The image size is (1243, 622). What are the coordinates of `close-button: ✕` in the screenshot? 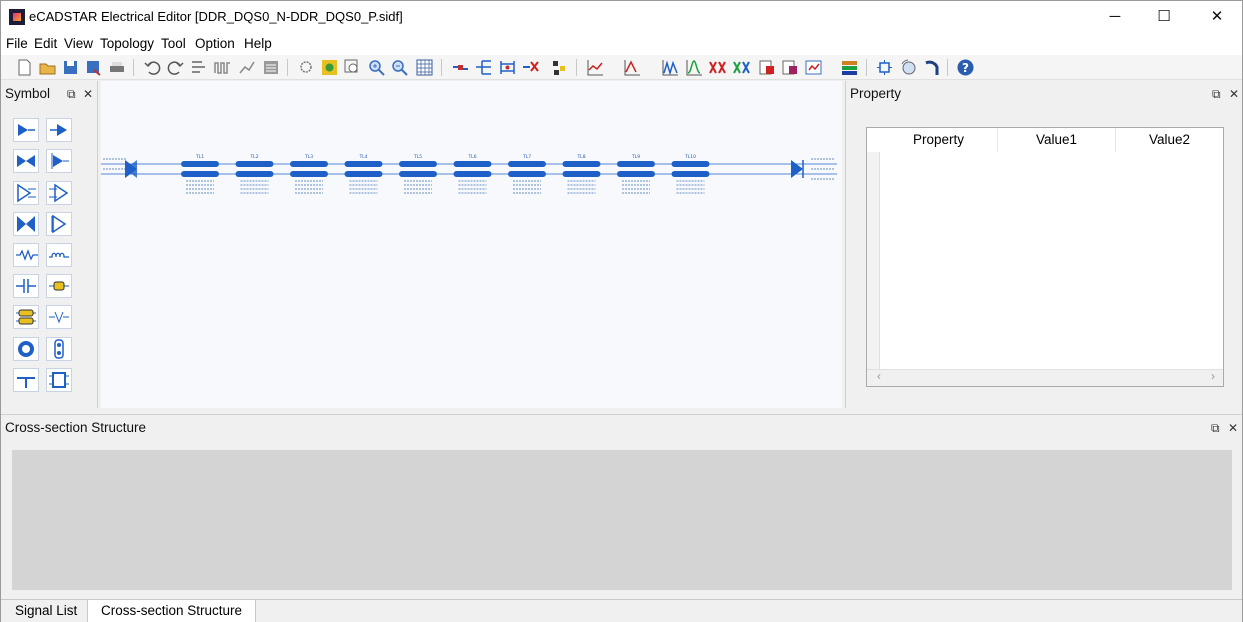 It's located at (1217, 17).